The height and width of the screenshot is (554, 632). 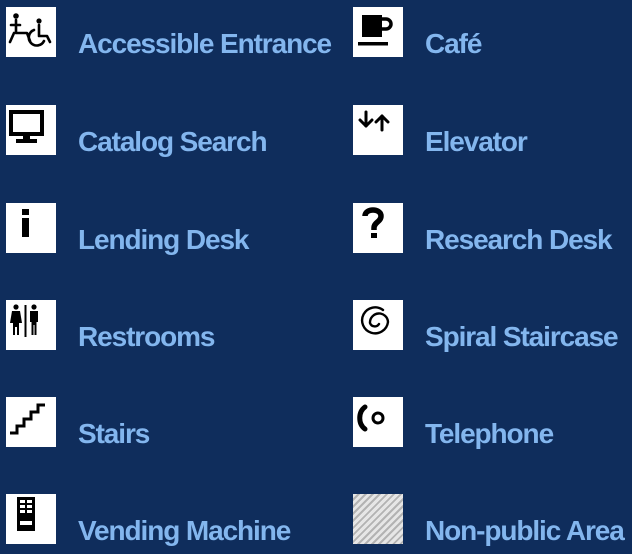 I want to click on vending-machine-icon, so click(x=31, y=519).